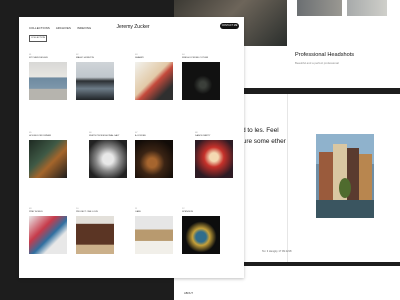 The height and width of the screenshot is (300, 400). I want to click on contact-phone: Tel. 3 Hengky 17 99 2218, so click(277, 251).